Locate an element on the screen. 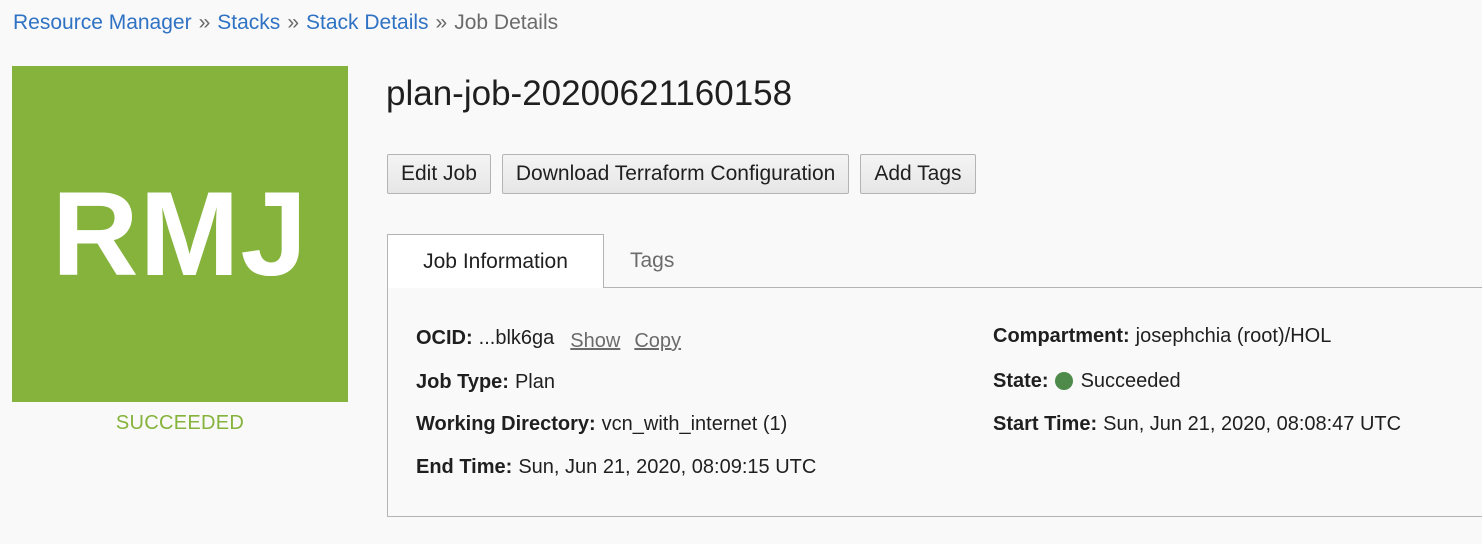  state-row: State: Succeeded is located at coordinates (1087, 381).